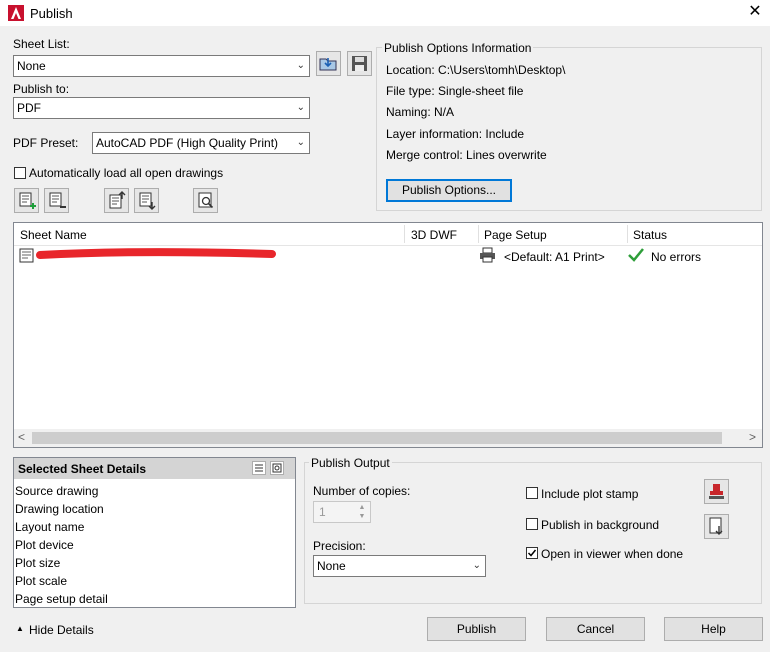  What do you see at coordinates (46, 143) in the screenshot?
I see `pdf-preset-label: PDF Preset:` at bounding box center [46, 143].